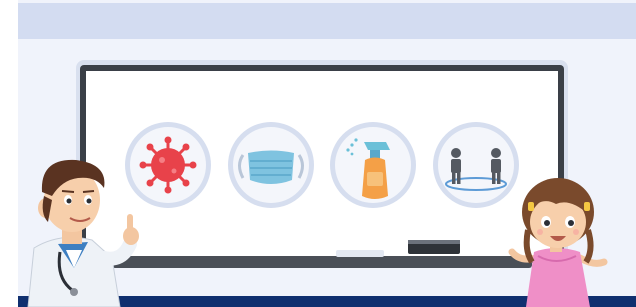  I want to click on marker, so click(360, 253).